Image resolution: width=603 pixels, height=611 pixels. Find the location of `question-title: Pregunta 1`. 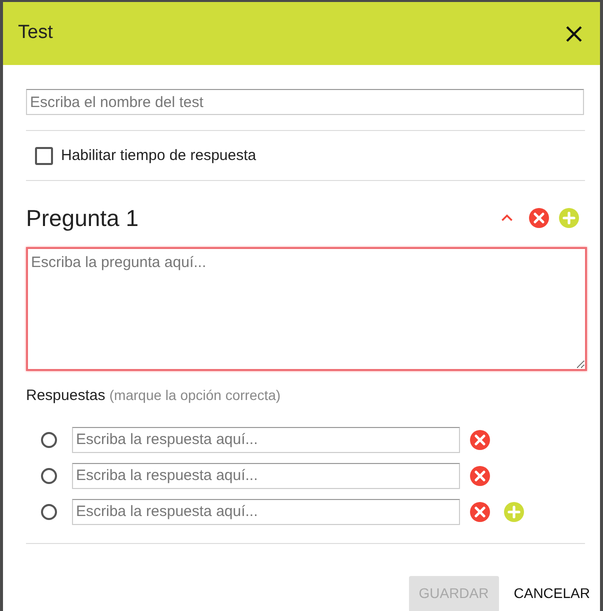

question-title: Pregunta 1 is located at coordinates (83, 218).